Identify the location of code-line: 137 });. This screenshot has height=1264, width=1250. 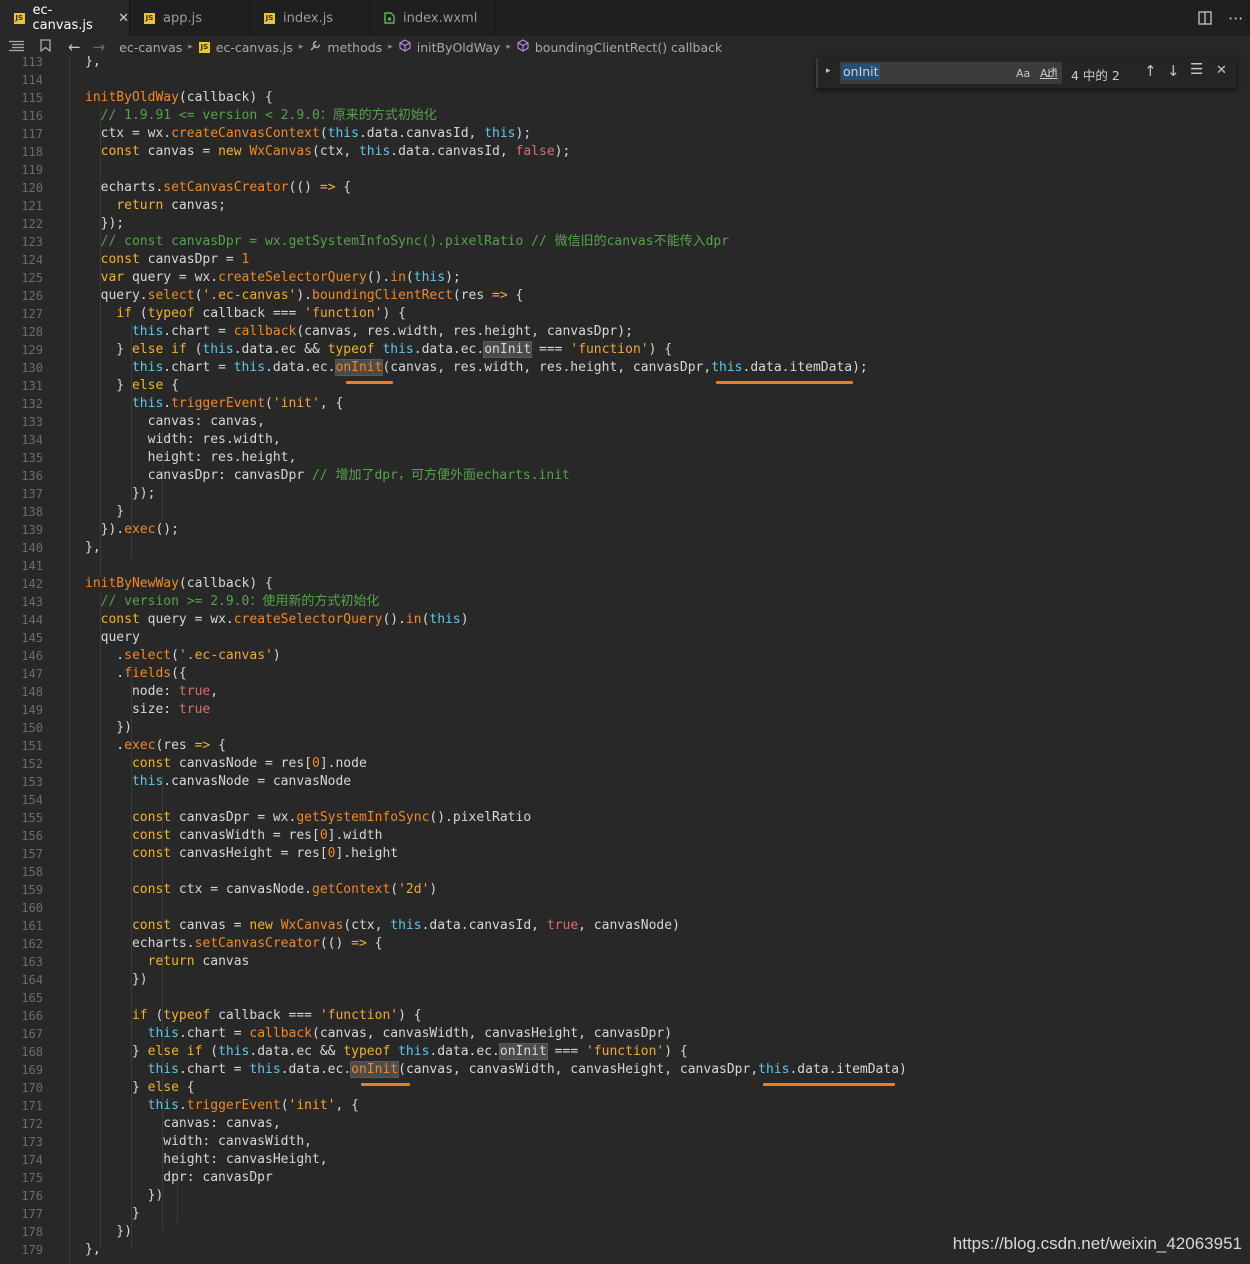
(625, 494).